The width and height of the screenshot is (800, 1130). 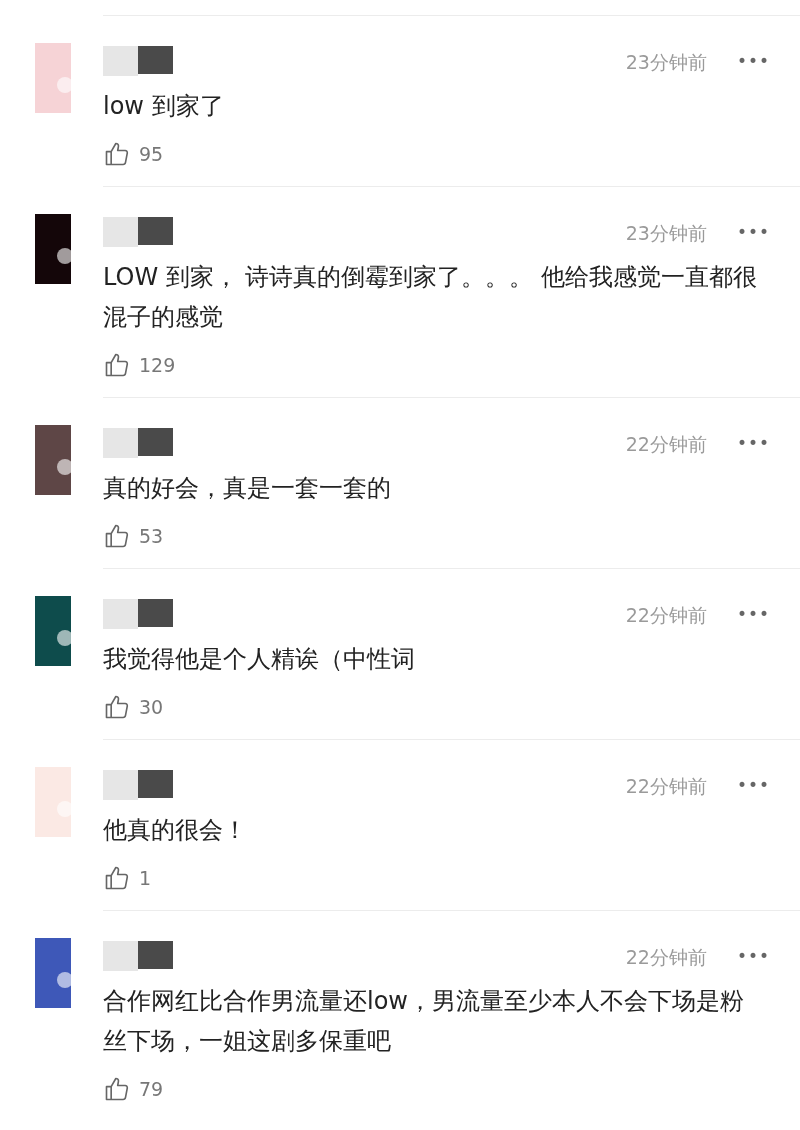 I want to click on like-count: 53, so click(x=151, y=536).